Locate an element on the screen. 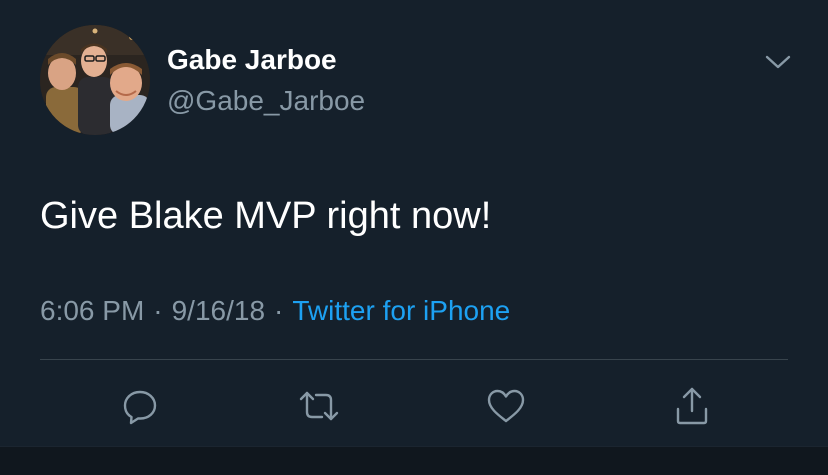 This screenshot has width=828, height=475. reply-icon is located at coordinates (140, 407).